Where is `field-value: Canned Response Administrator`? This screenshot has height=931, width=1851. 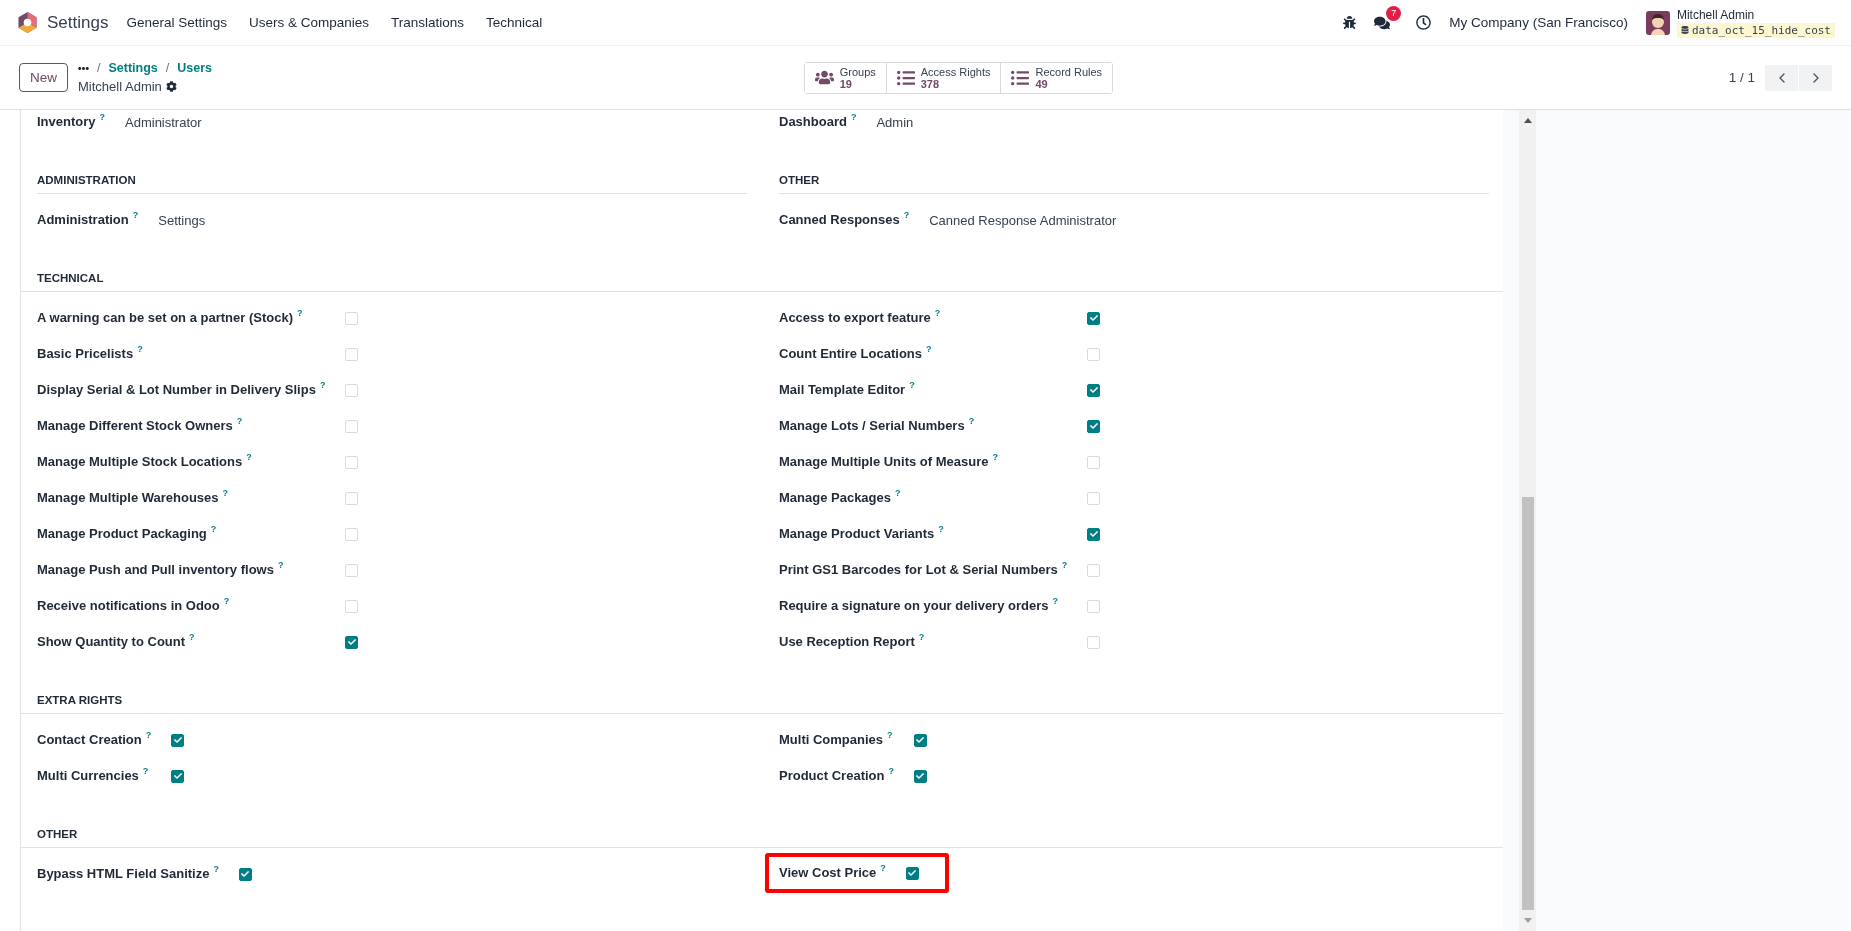 field-value: Canned Response Administrator is located at coordinates (1209, 220).